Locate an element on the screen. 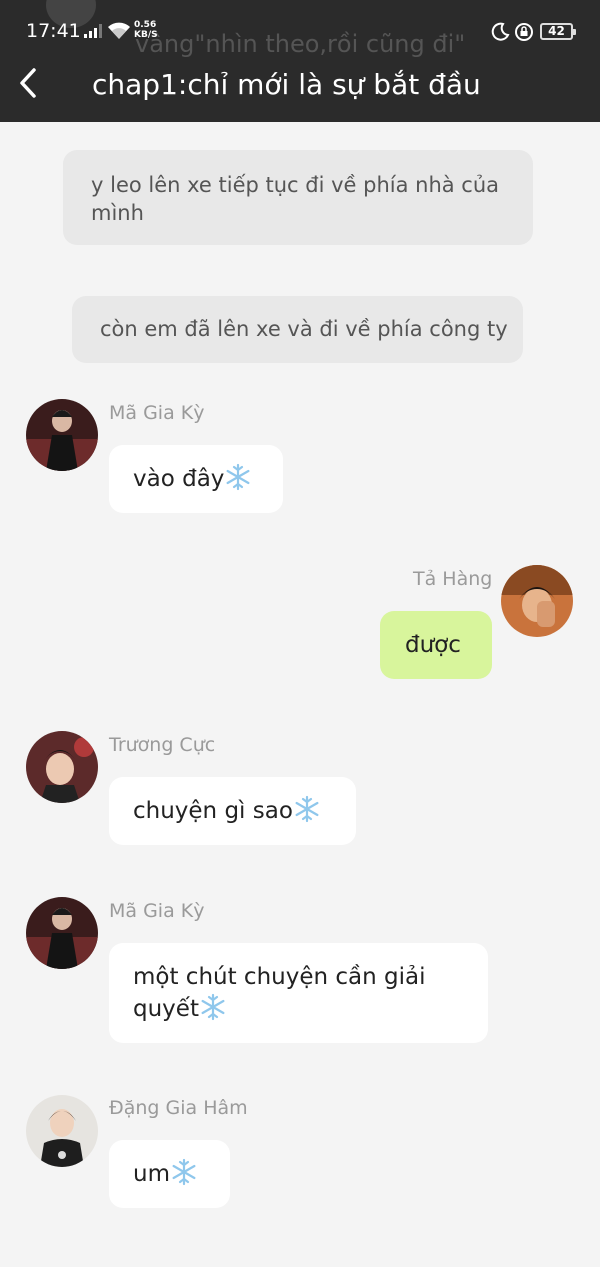 The image size is (600, 1267). narration-box: còn em đã lên xe và đi về phía công ty is located at coordinates (297, 329).